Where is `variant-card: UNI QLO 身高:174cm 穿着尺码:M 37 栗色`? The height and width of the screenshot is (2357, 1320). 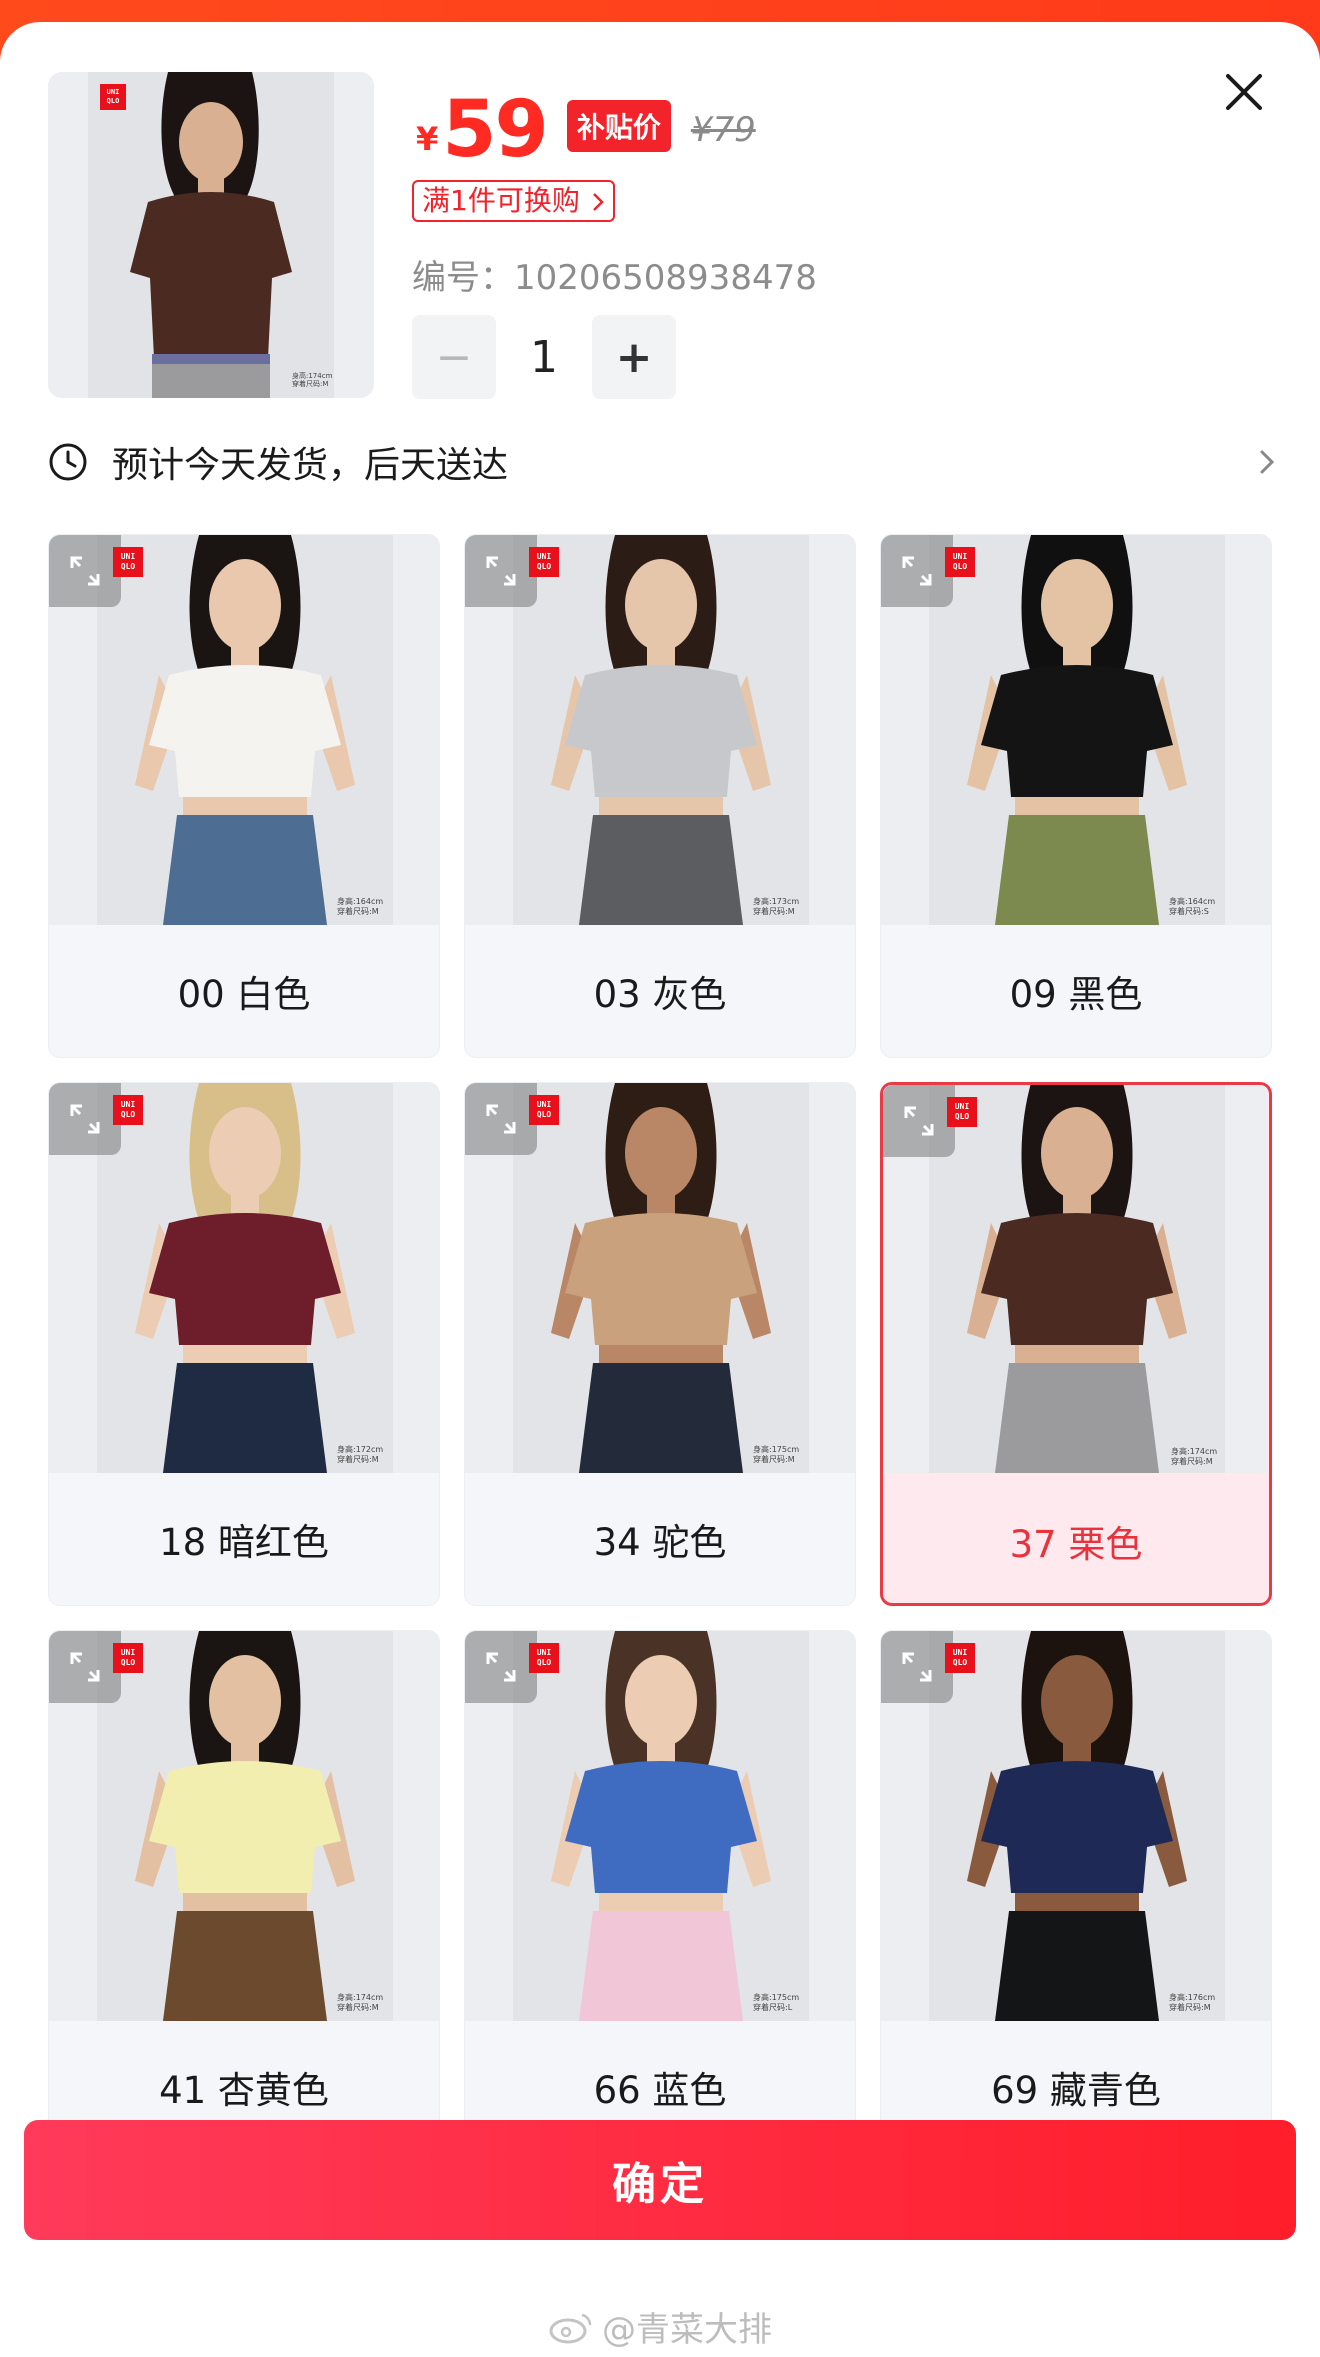
variant-card: UNI QLO 身高:174cm 穿着尺码:M 37 栗色 is located at coordinates (1076, 1344).